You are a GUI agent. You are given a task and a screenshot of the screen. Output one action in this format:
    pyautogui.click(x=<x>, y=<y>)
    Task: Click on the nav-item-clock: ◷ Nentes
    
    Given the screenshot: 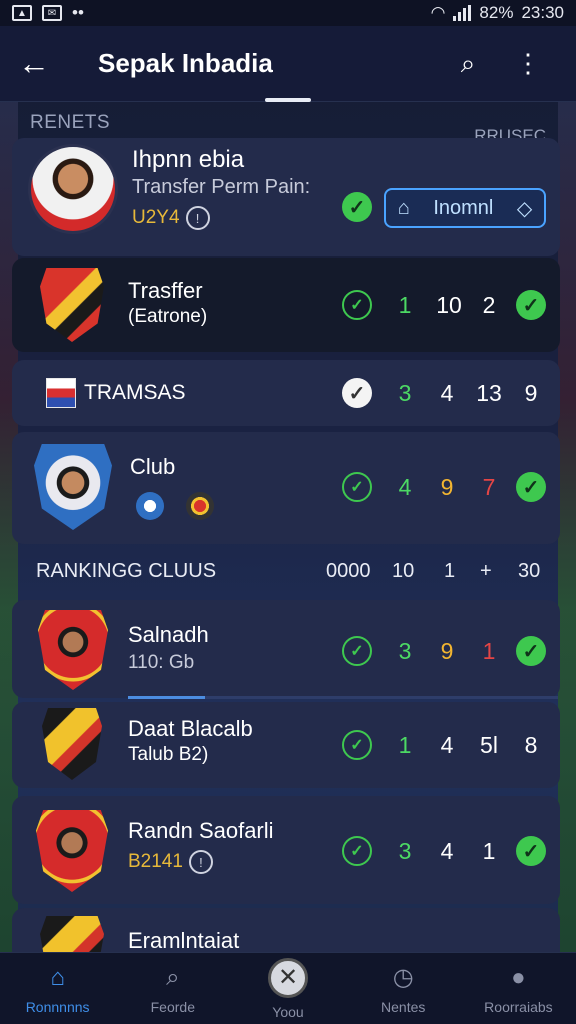 What is the action you would take?
    pyautogui.click(x=403, y=988)
    